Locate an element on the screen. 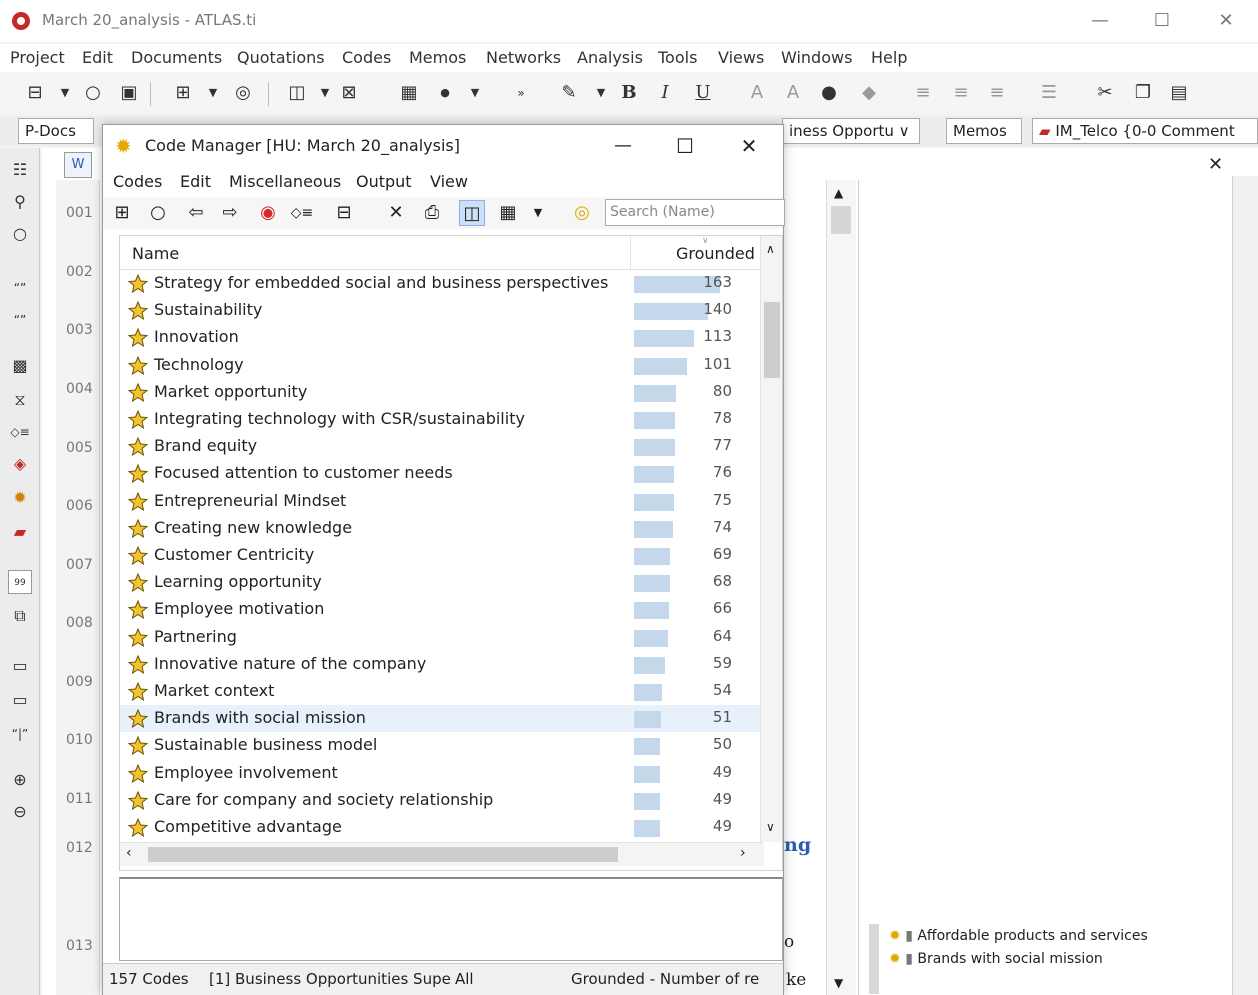  pen-icon: ✎ is located at coordinates (569, 93).